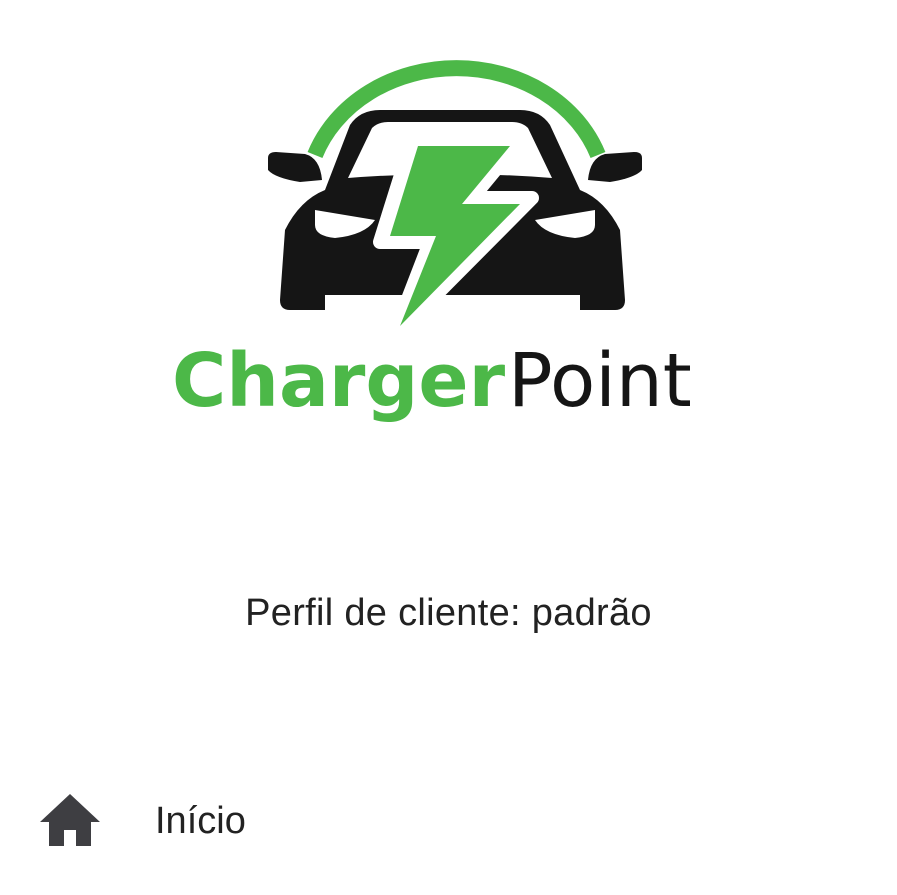 The height and width of the screenshot is (895, 897). Describe the element at coordinates (70, 820) in the screenshot. I see `home-icon` at that location.